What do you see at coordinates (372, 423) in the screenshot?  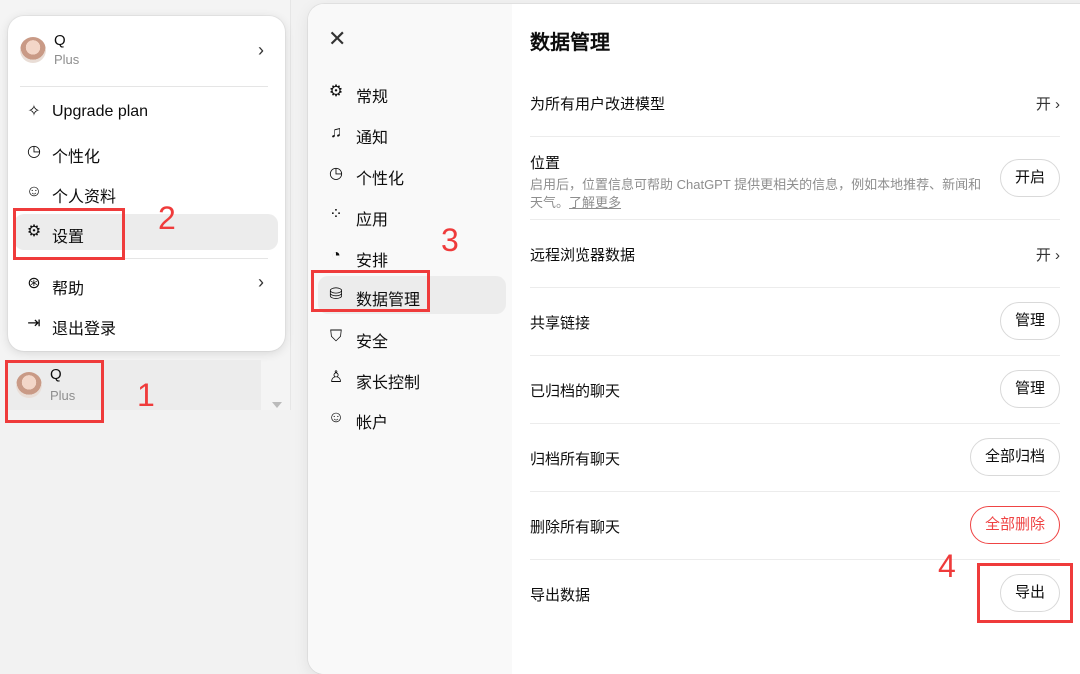 I see `nav-item-label: 帐户` at bounding box center [372, 423].